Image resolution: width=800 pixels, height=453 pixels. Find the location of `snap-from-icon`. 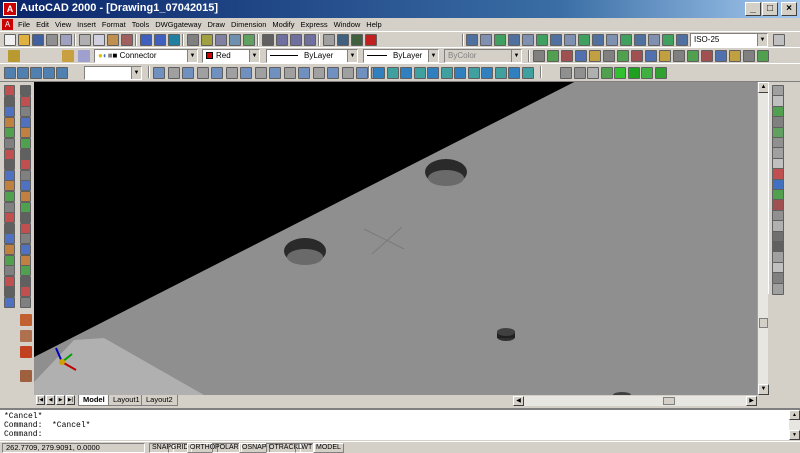

snap-from-icon is located at coordinates (207, 40).